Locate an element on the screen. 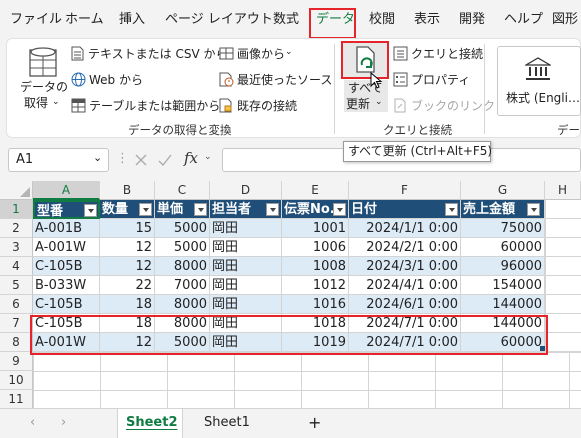 The width and height of the screenshot is (581, 438). table-cell: 2024/2/1 0:00 is located at coordinates (405, 247).